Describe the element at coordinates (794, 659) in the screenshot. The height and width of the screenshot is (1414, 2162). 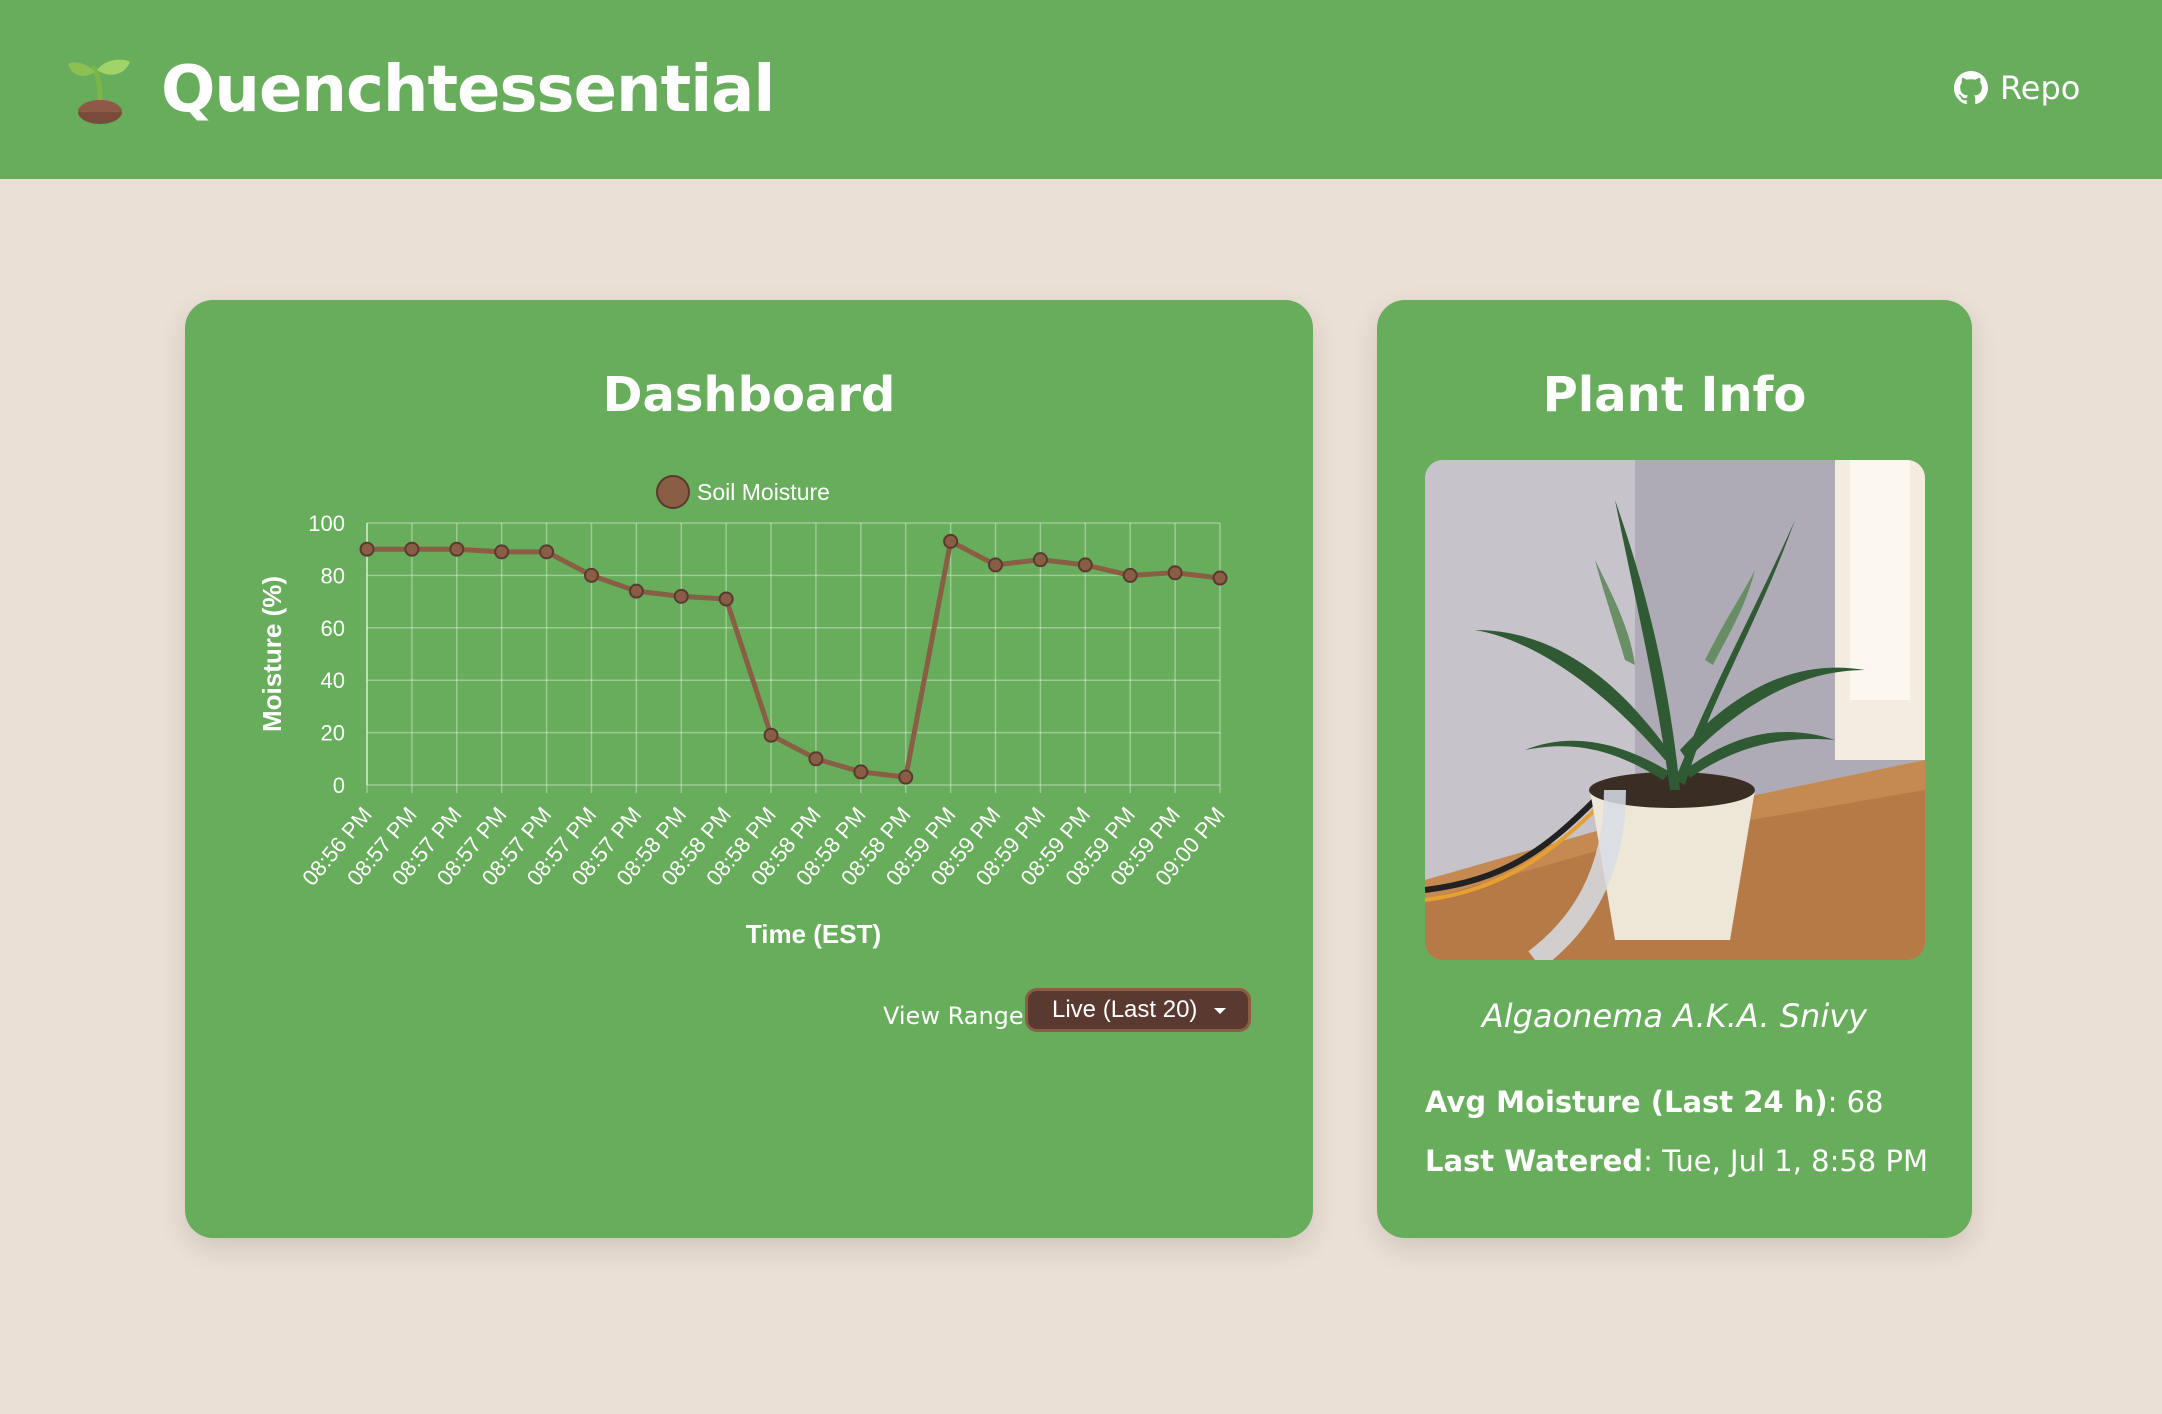
I see `series-line` at that location.